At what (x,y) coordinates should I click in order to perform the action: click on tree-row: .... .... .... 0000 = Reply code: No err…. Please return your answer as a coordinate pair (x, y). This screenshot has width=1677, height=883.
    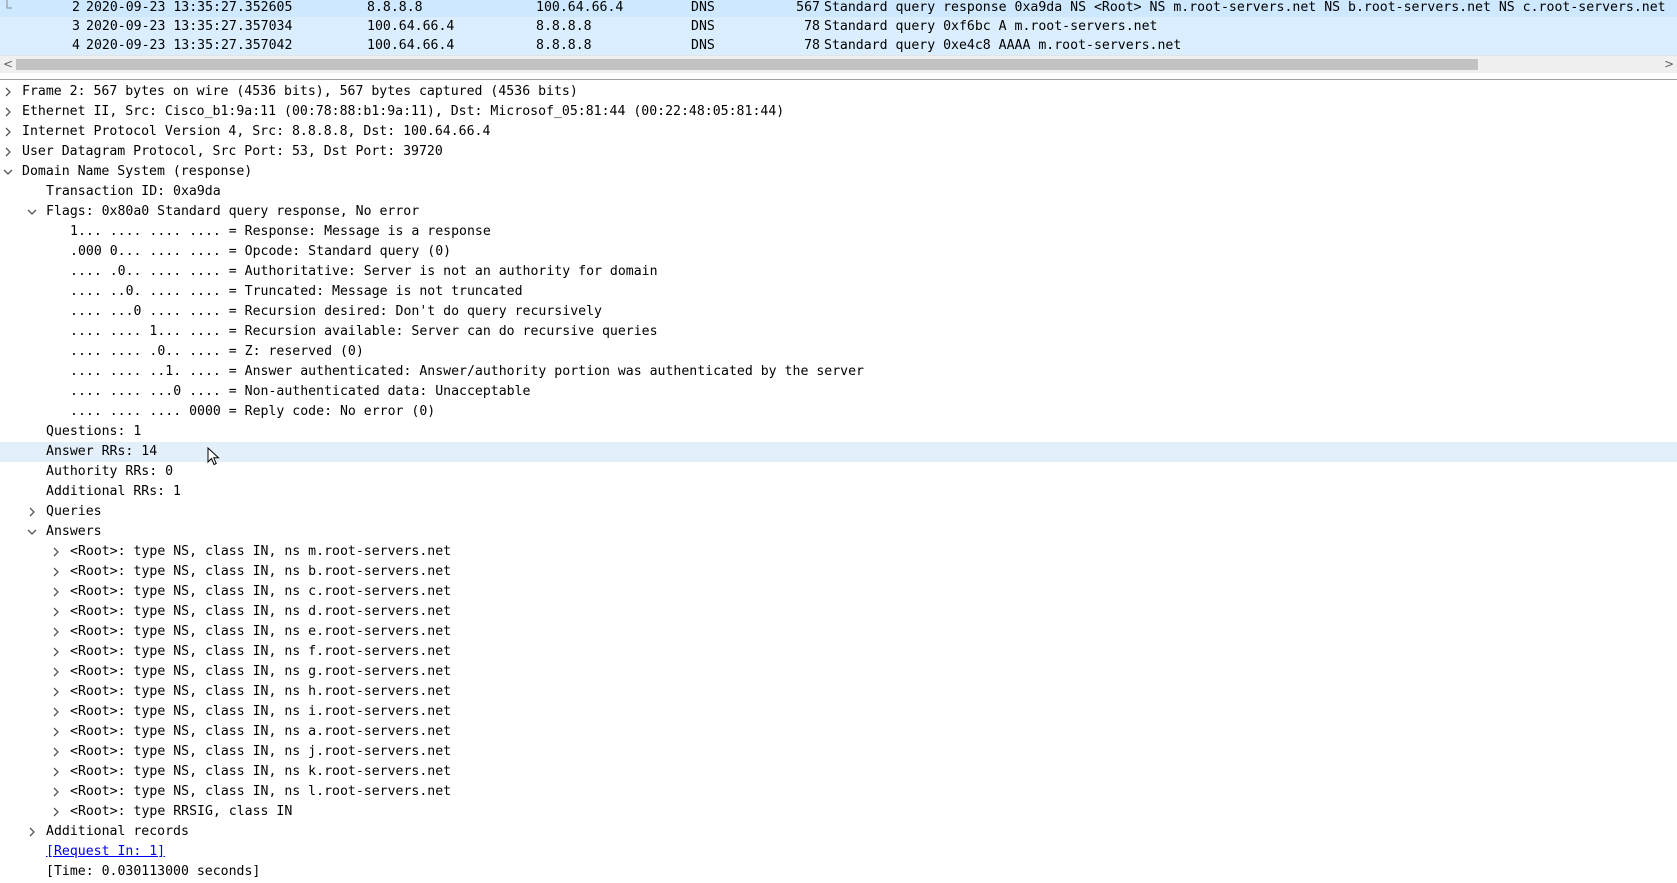
    Looking at the image, I should click on (838, 412).